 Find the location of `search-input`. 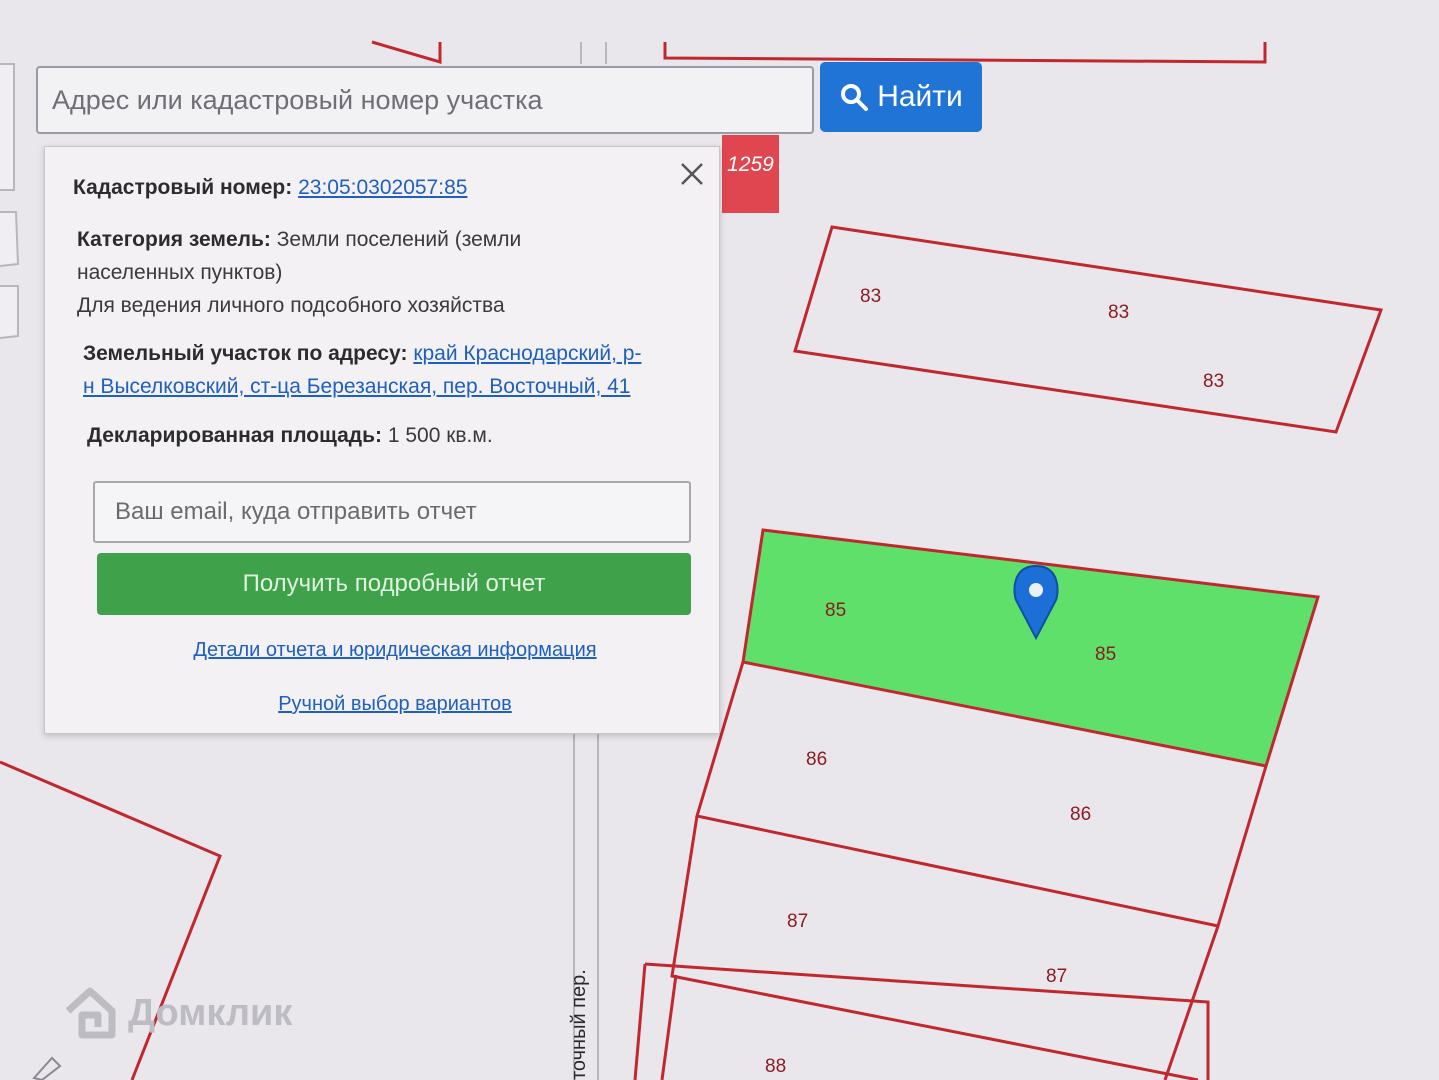

search-input is located at coordinates (425, 100).